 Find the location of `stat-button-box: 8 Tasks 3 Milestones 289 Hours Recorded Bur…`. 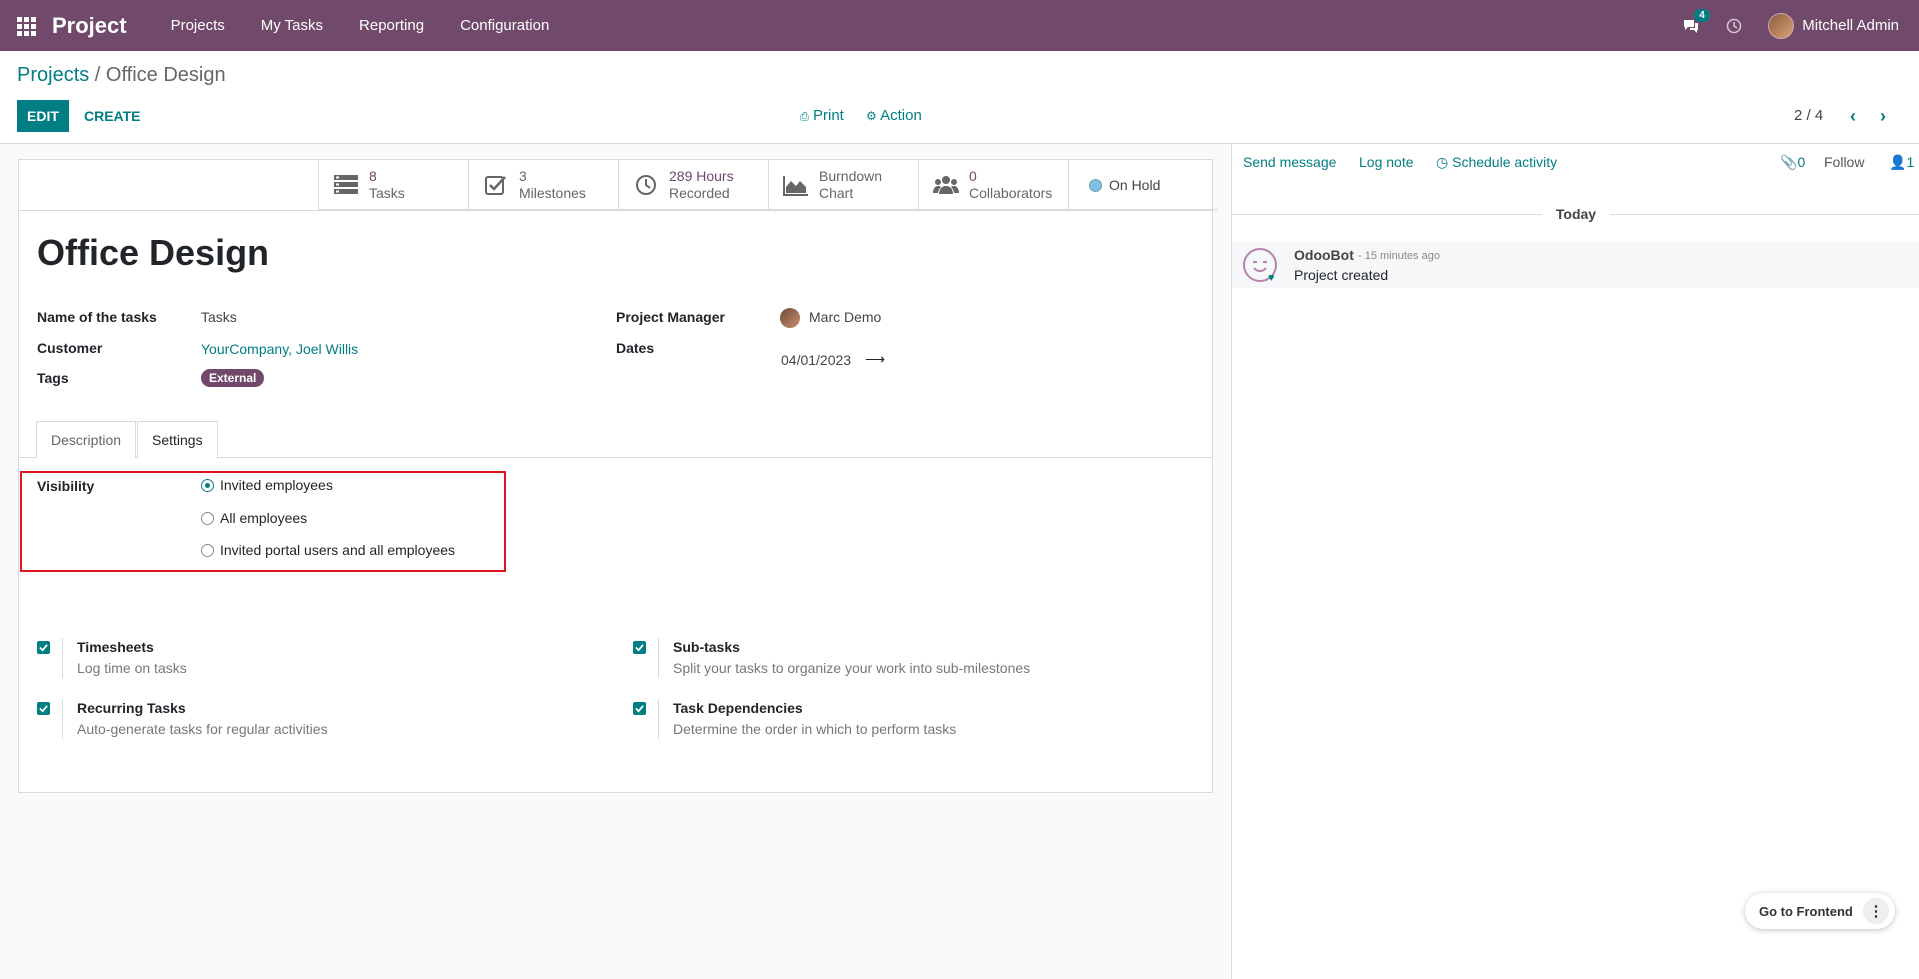

stat-button-box: 8 Tasks 3 Milestones 289 Hours Recorded Bur… is located at coordinates (768, 185).